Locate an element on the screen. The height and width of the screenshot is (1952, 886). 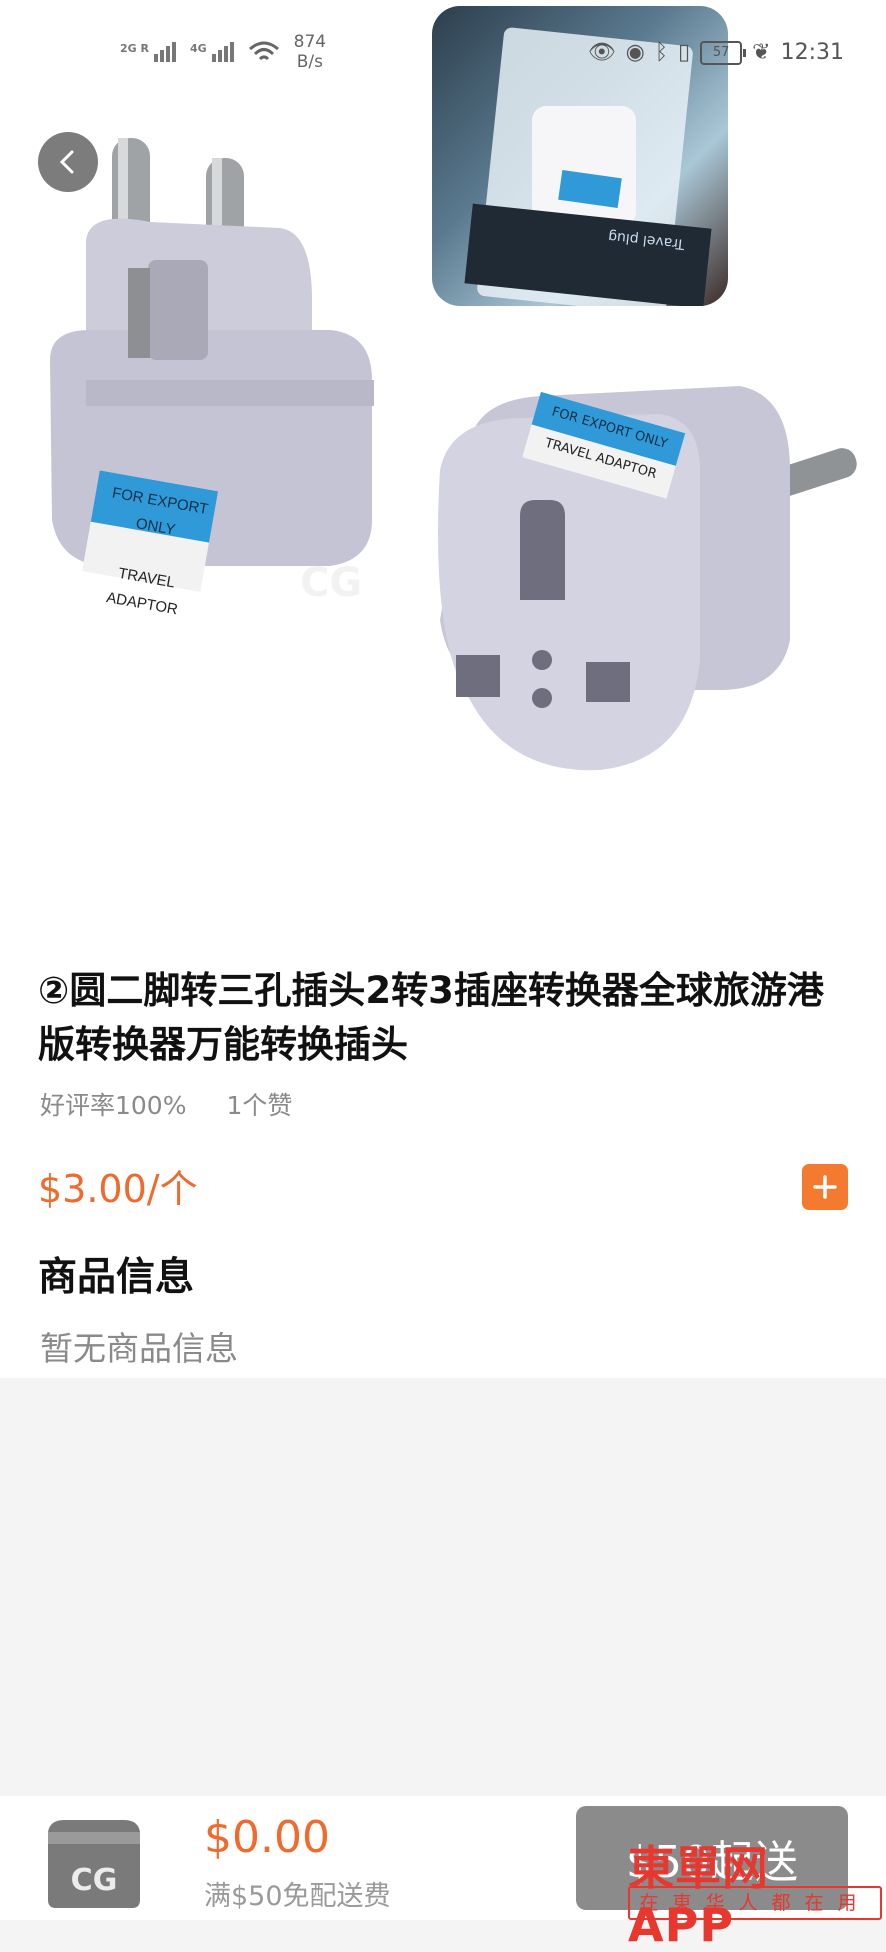
add-to-cart-button is located at coordinates (825, 1187).